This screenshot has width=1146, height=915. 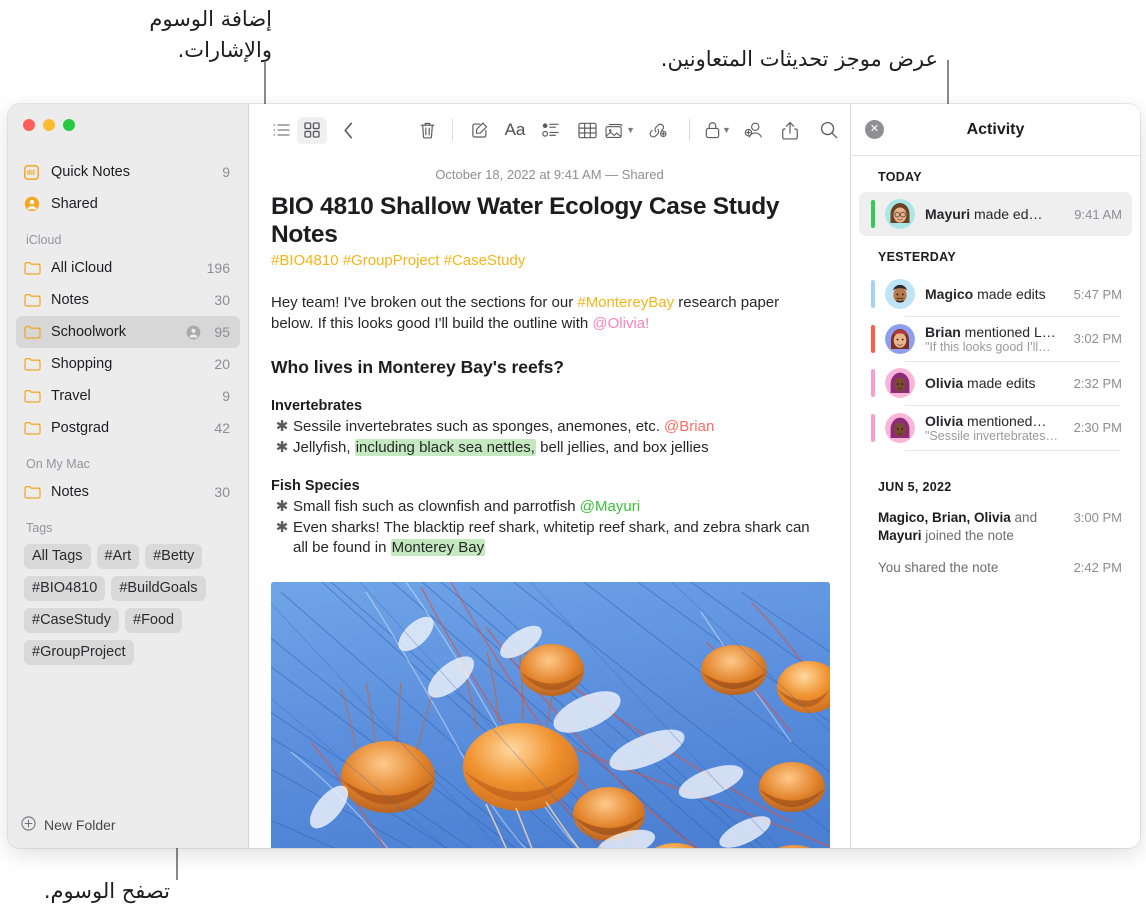 I want to click on sidebar-item-all-icloud: All iCloud 196, so click(x=128, y=268).